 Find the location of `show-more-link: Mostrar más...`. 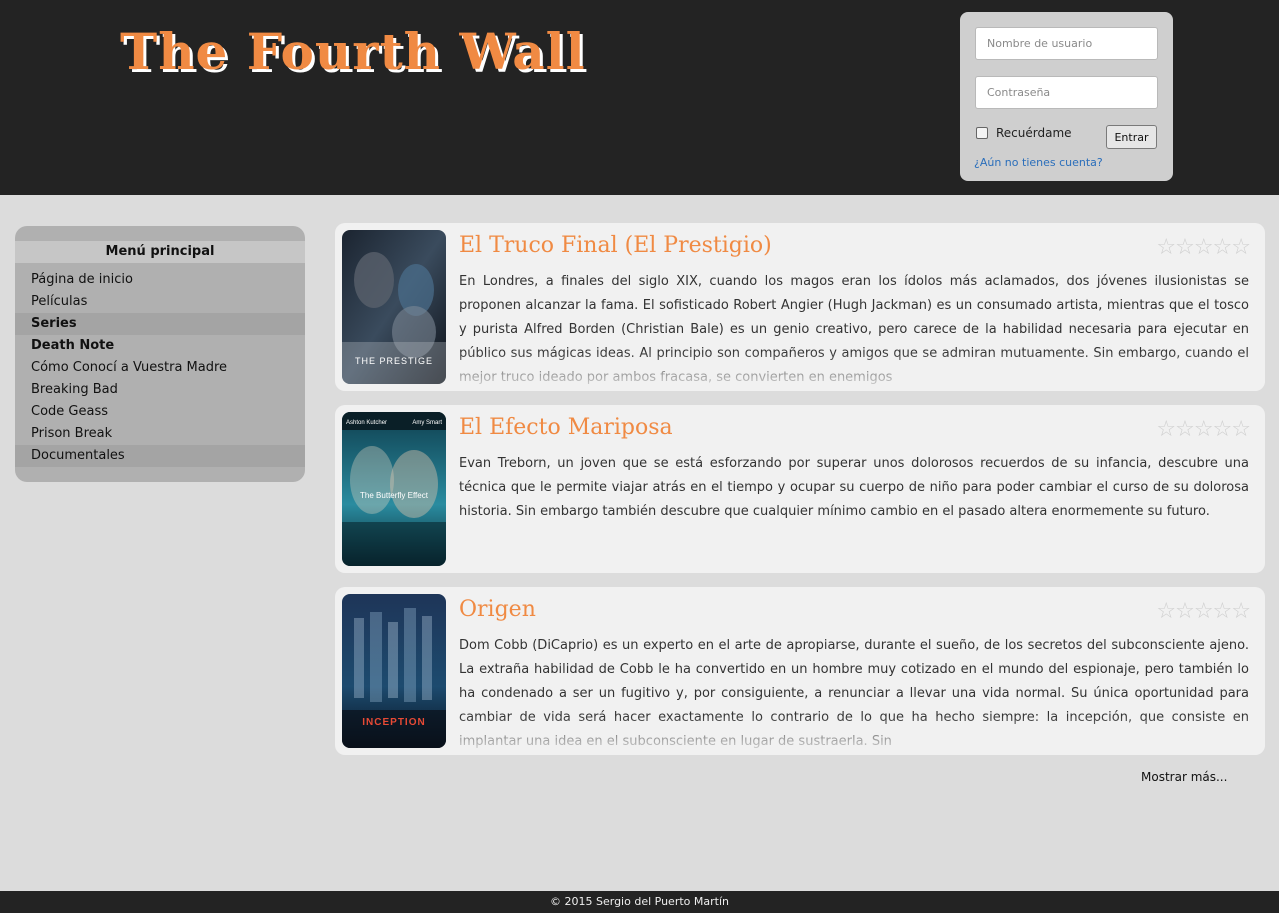

show-more-link: Mostrar más... is located at coordinates (1184, 777).